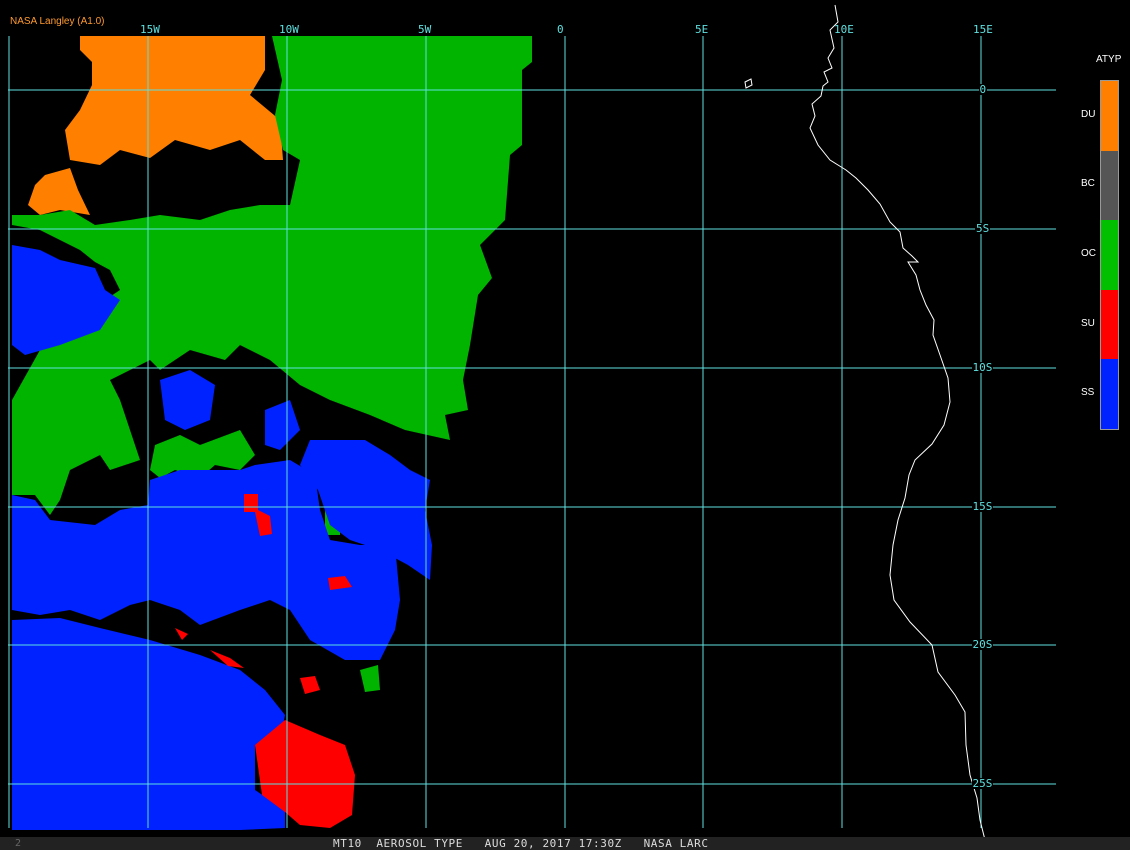 This screenshot has width=1130, height=850. Describe the element at coordinates (18, 843) in the screenshot. I see `status-index: 2` at that location.